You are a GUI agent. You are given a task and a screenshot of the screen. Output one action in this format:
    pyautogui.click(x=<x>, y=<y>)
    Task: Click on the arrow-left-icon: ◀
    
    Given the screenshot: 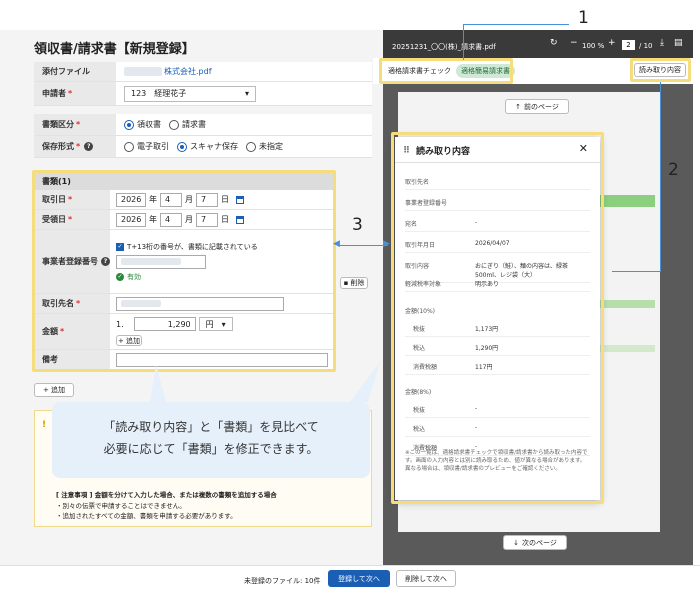 What is the action you would take?
    pyautogui.click(x=336, y=244)
    